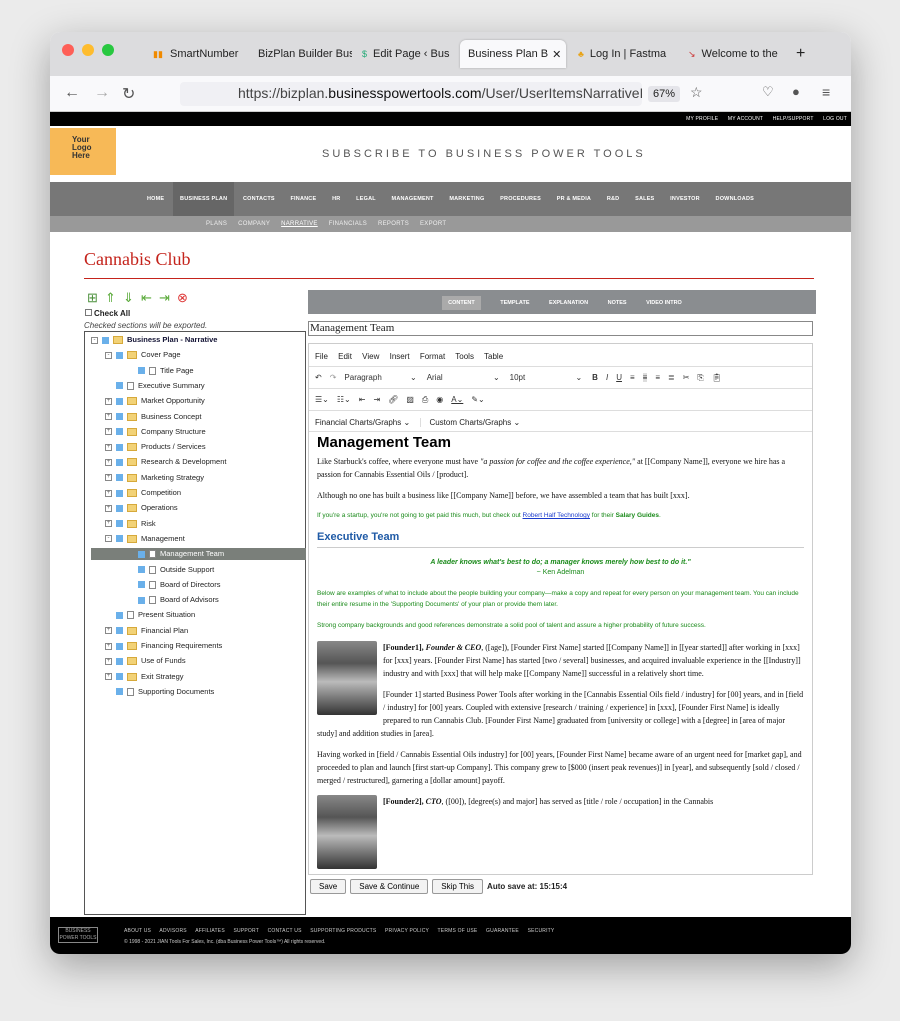 The image size is (900, 1021). Describe the element at coordinates (108, 539) in the screenshot. I see `expand-toggle-icon: -` at that location.